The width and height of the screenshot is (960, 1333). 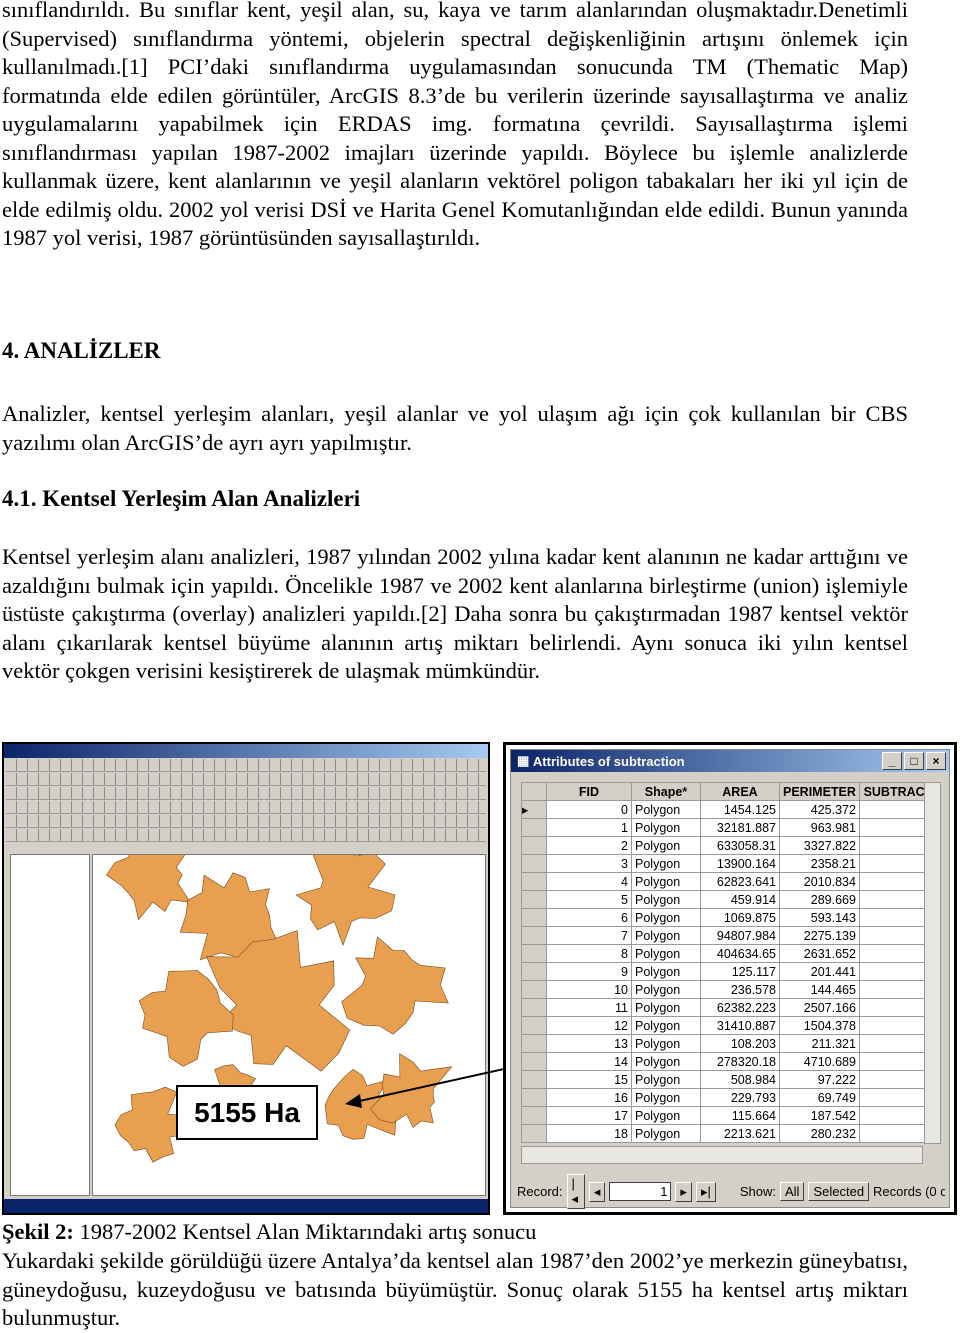 What do you see at coordinates (589, 791) in the screenshot?
I see `column-header: FID` at bounding box center [589, 791].